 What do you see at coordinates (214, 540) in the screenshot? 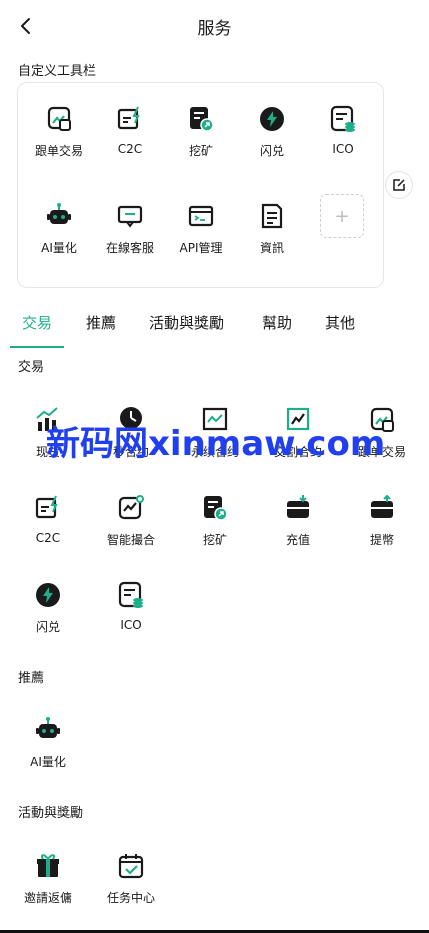
I see `trade-item-label: 挖矿` at bounding box center [214, 540].